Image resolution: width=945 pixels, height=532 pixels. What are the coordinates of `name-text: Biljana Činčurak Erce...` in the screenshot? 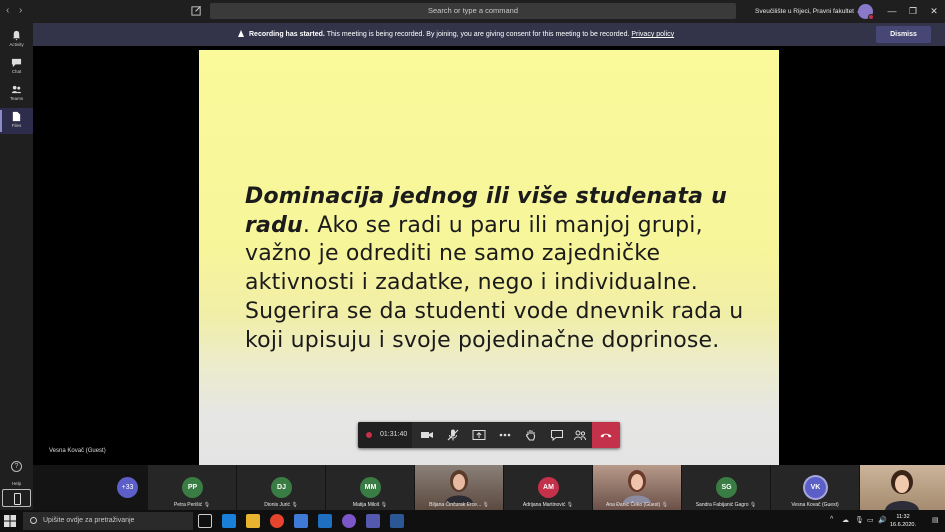 It's located at (455, 505).